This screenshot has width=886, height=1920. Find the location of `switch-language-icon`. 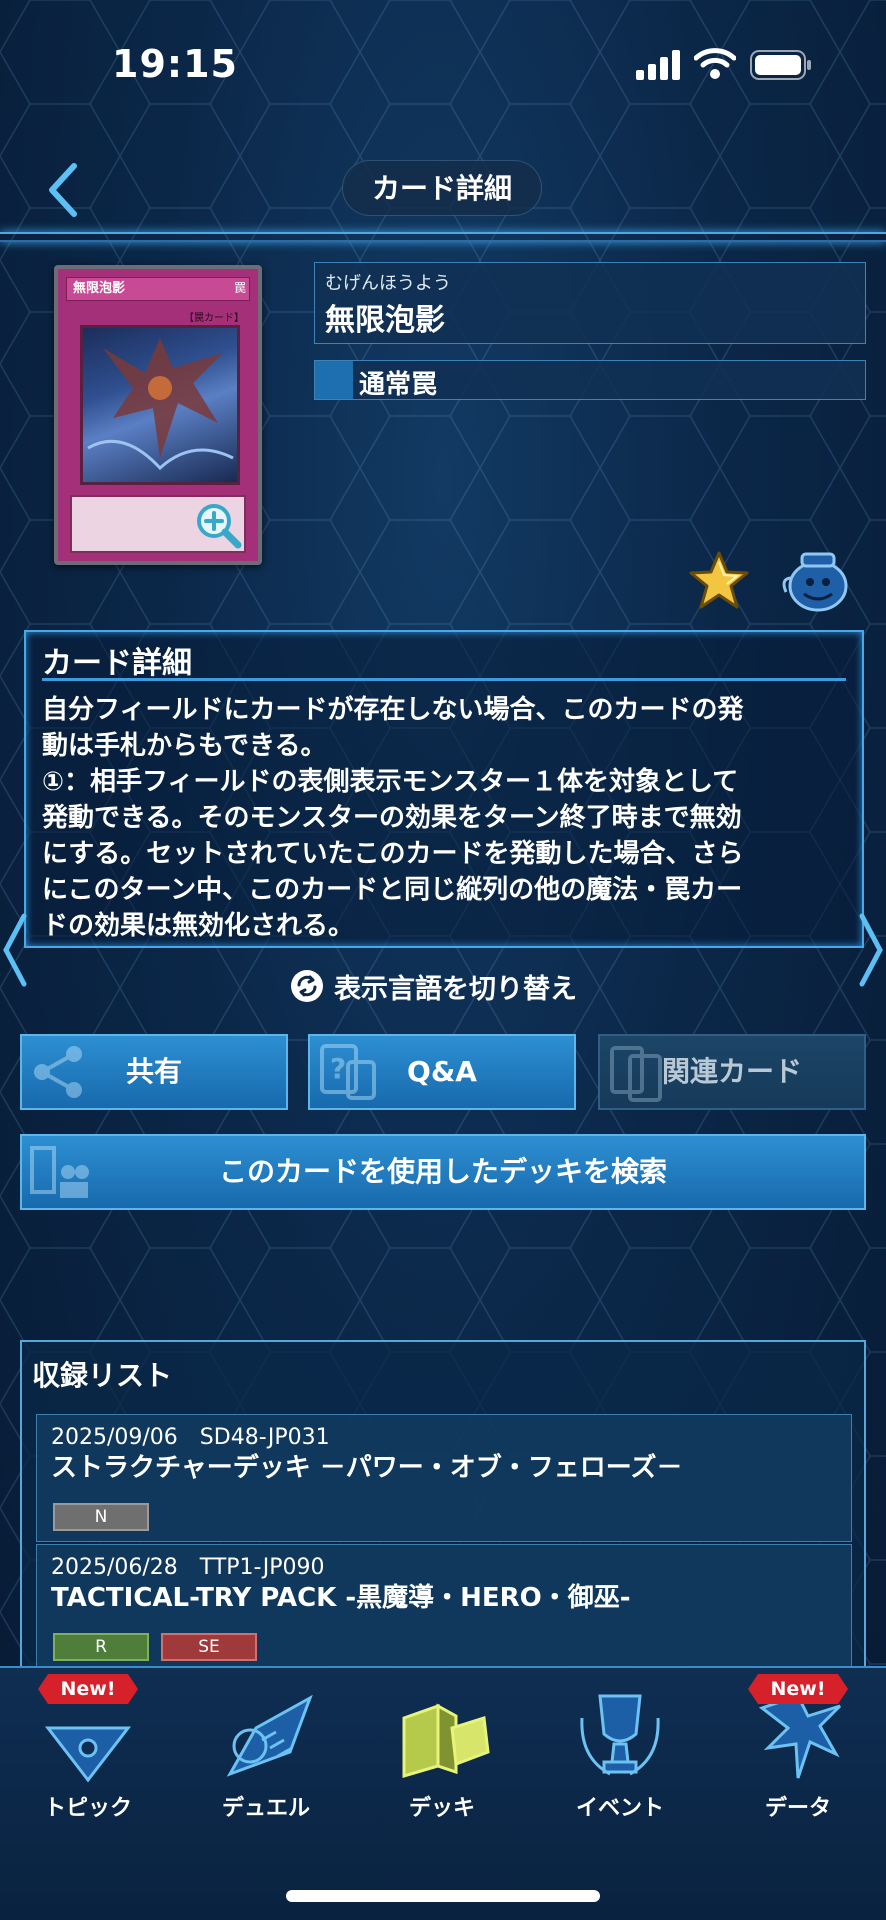

switch-language-icon is located at coordinates (307, 986).